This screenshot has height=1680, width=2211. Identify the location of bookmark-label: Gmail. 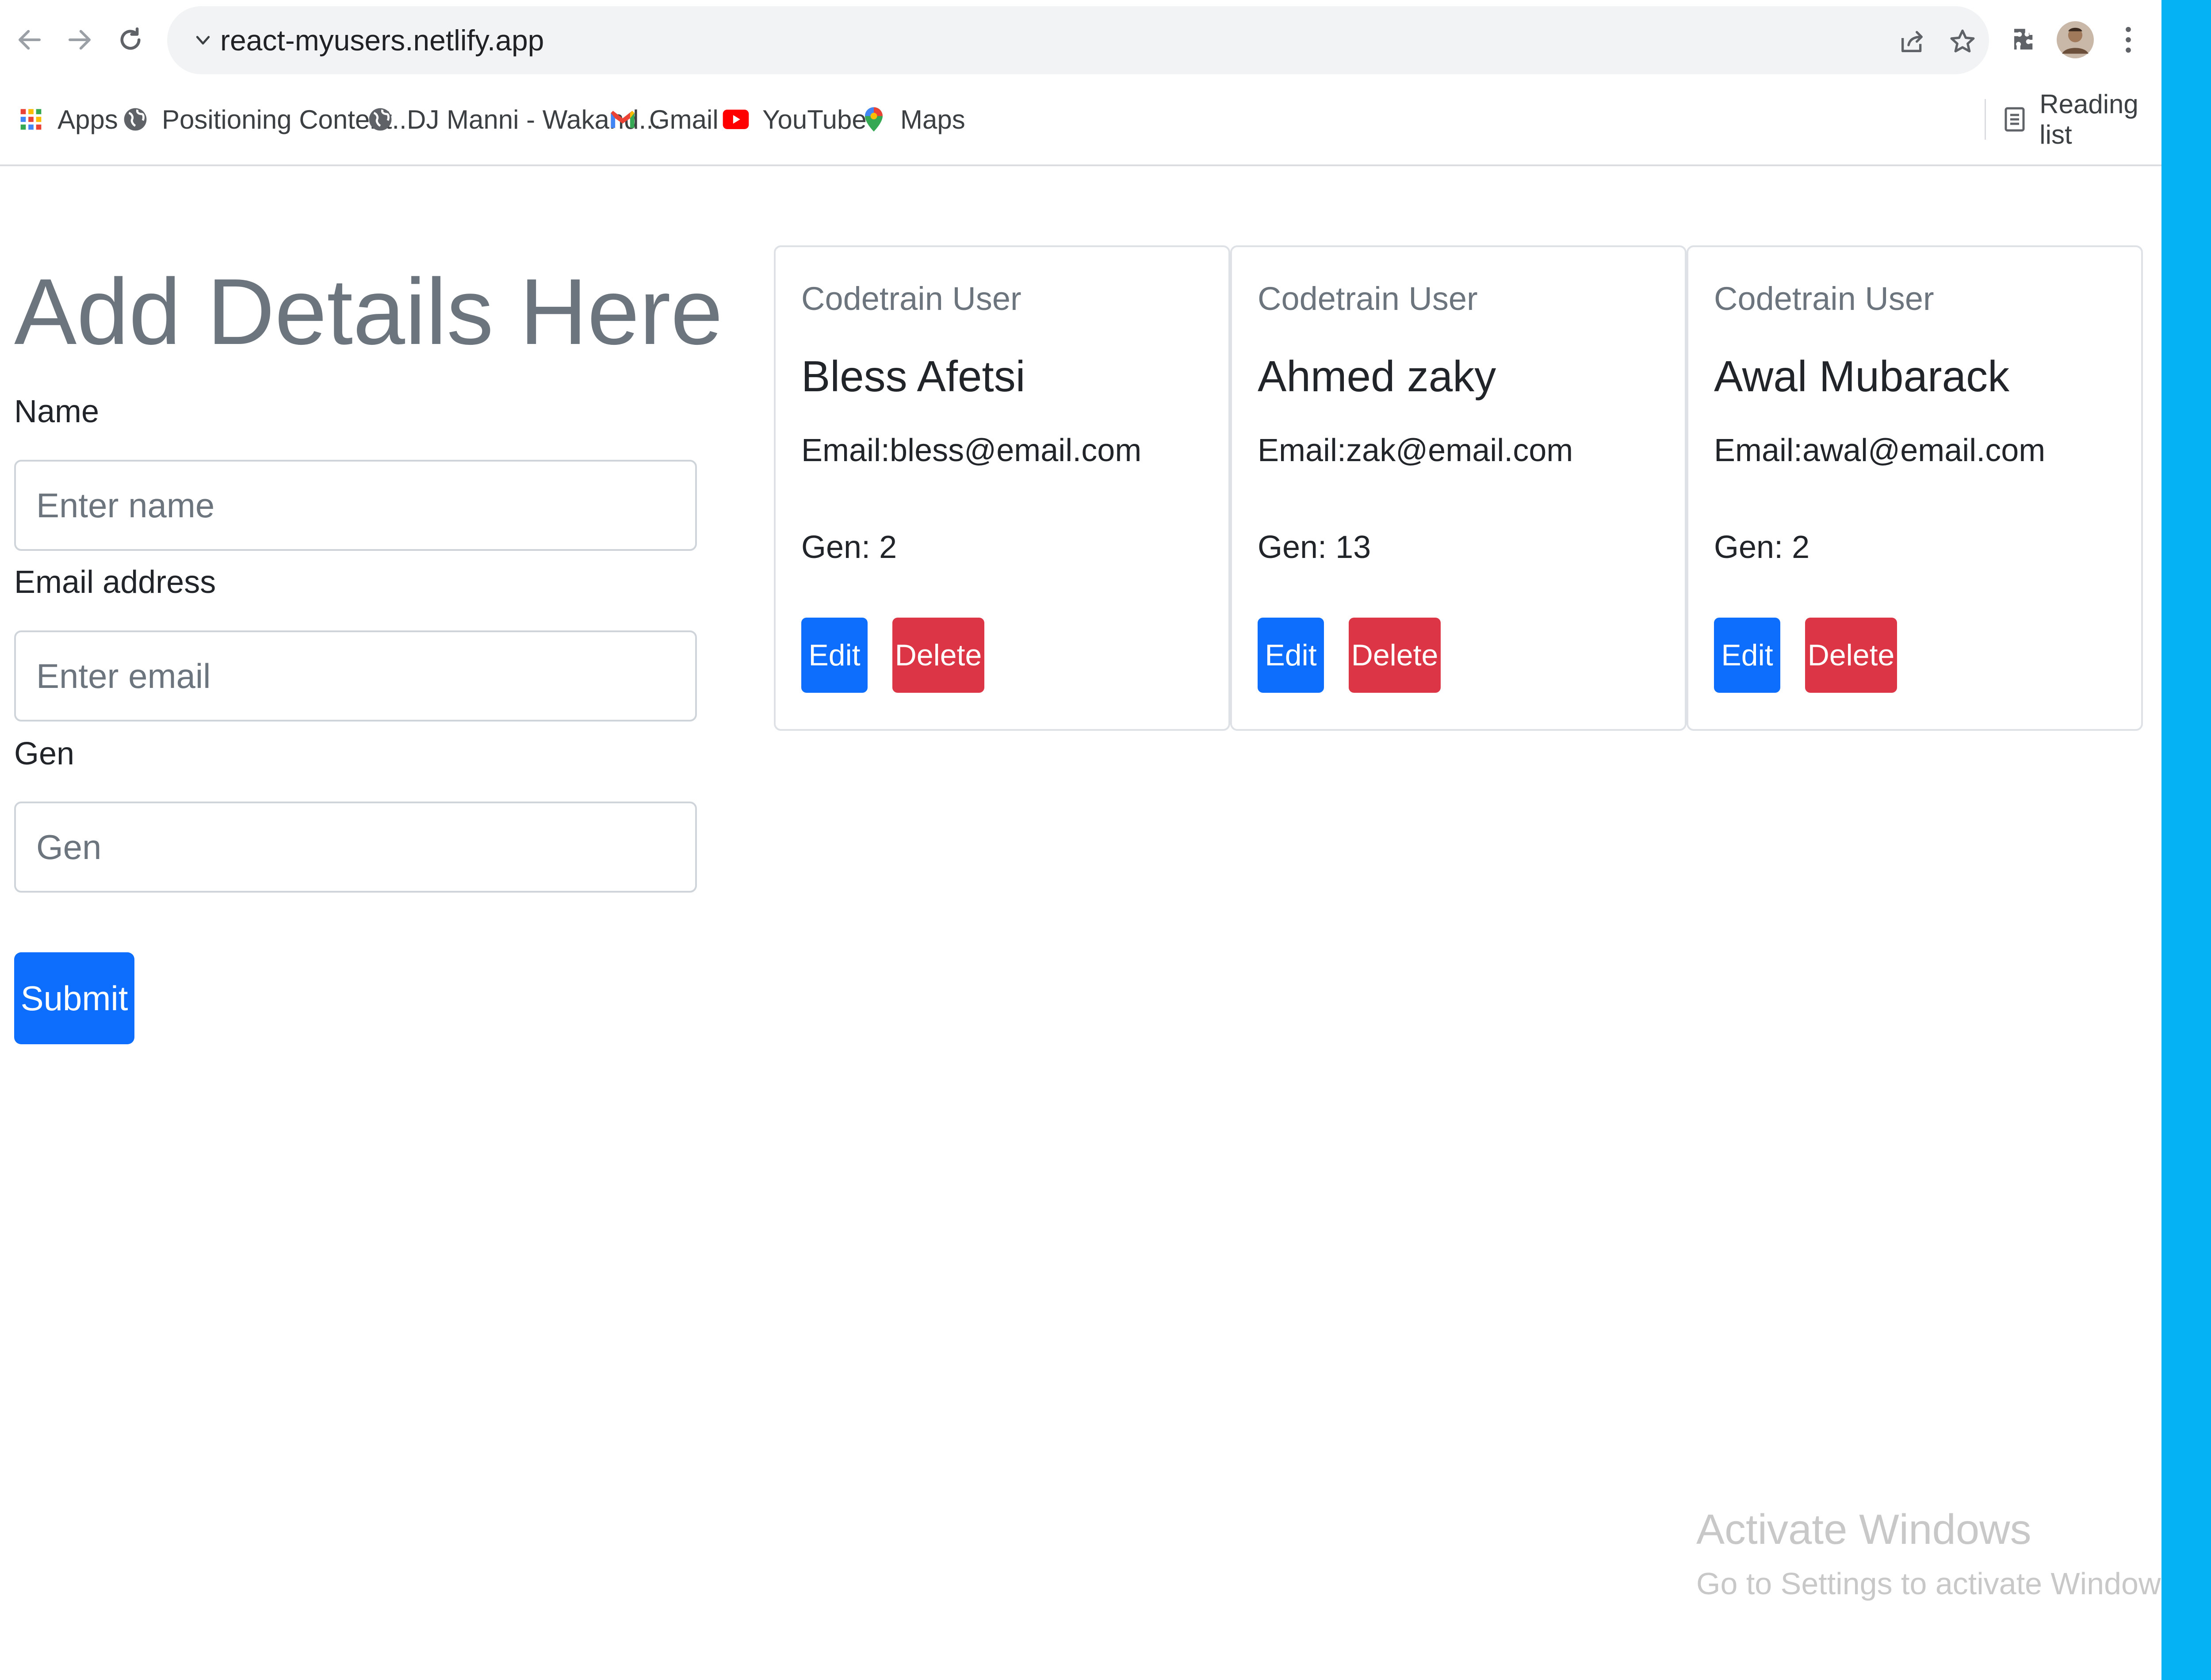
(684, 119).